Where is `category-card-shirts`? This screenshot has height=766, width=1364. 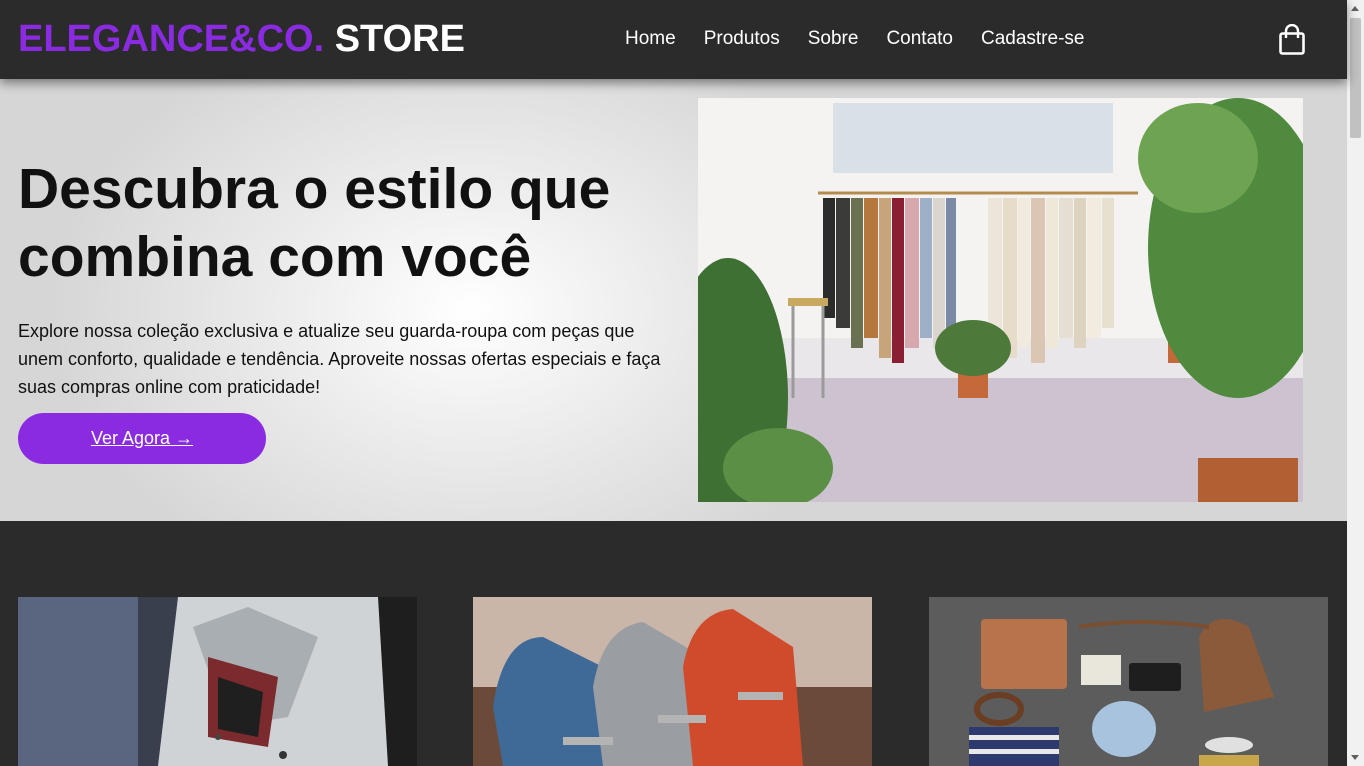
category-card-shirts is located at coordinates (217, 681).